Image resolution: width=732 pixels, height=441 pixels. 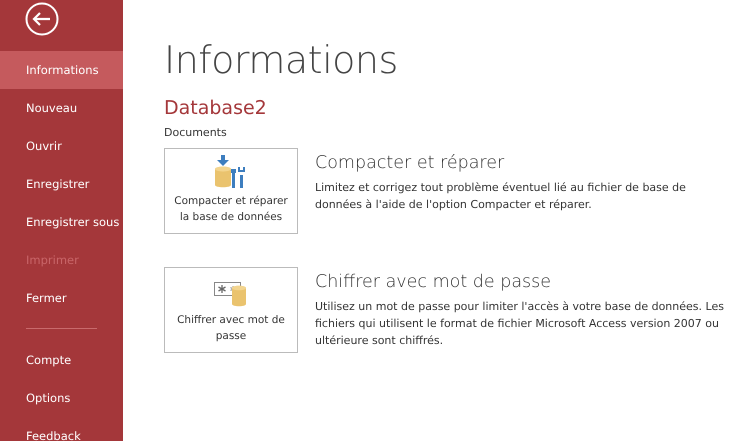 I want to click on back-icon, so click(x=42, y=19).